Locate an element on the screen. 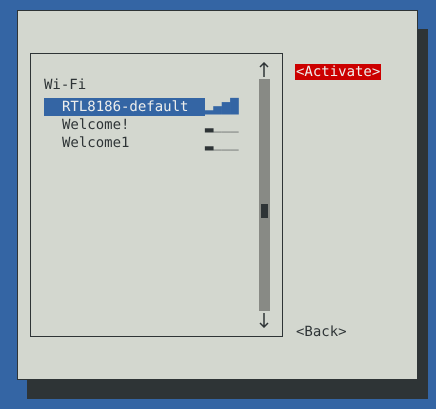  dialog-button: <Back> is located at coordinates (321, 332).